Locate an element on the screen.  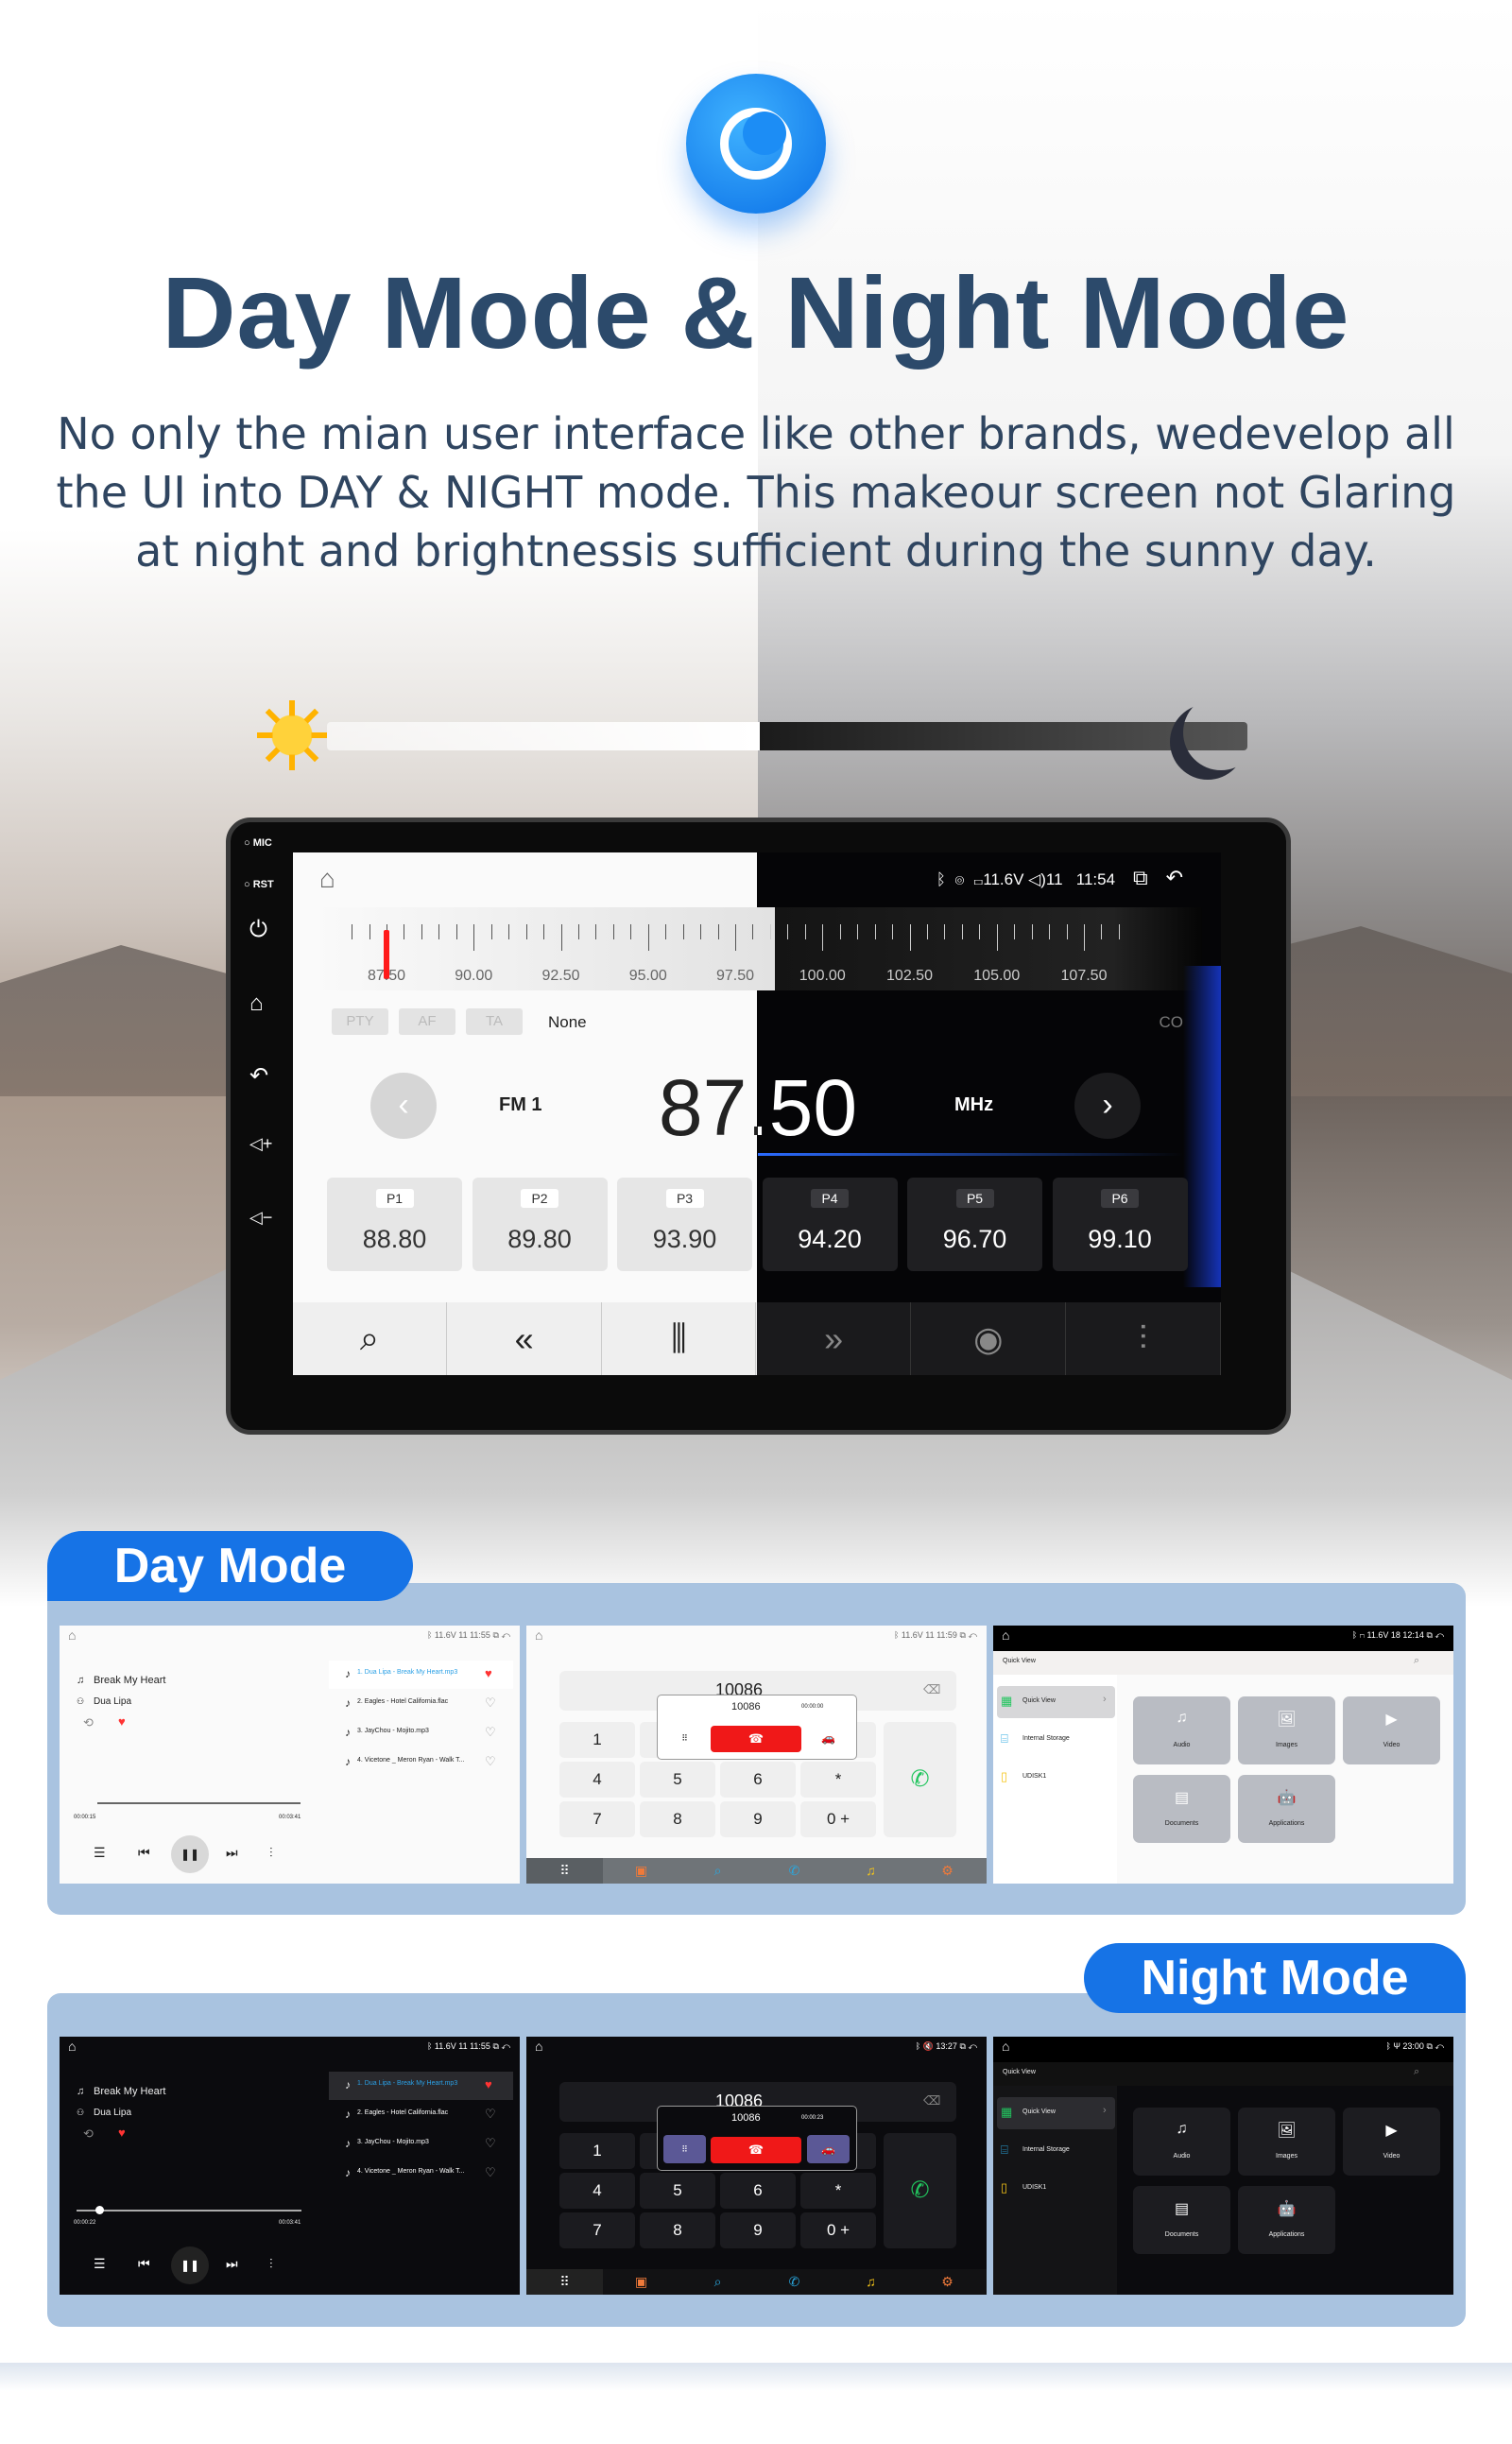
preset-button-p5: P5 96.70 is located at coordinates (974, 1224).